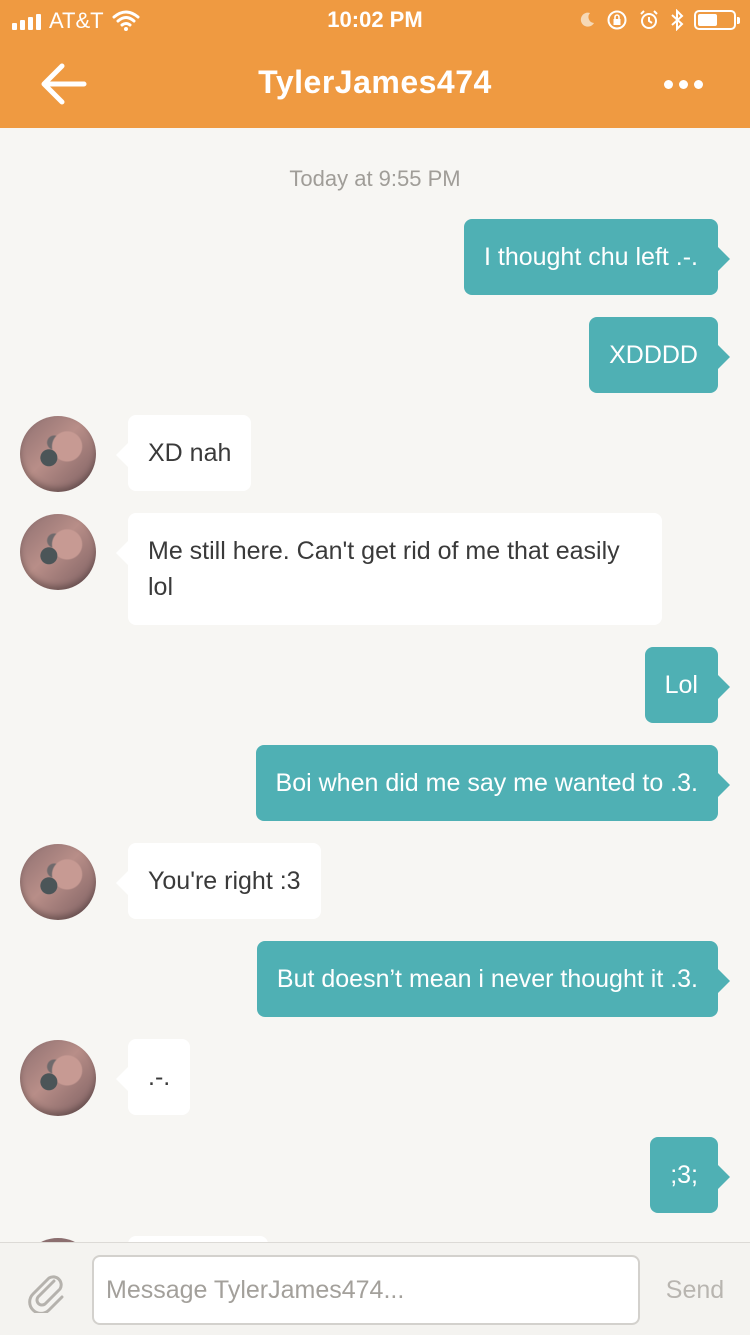 This screenshot has height=1335, width=750. I want to click on rotation-lock-icon, so click(617, 20).